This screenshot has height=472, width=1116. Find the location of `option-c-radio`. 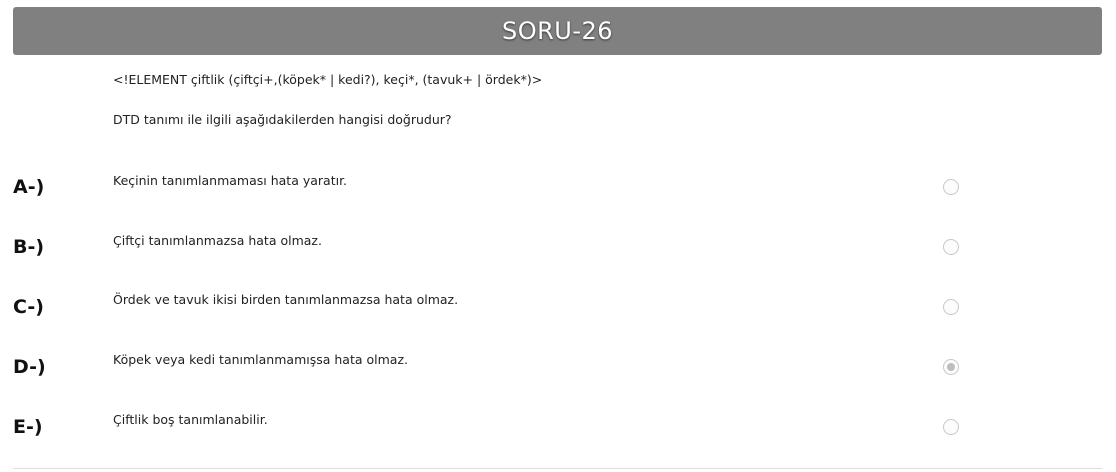

option-c-radio is located at coordinates (951, 307).